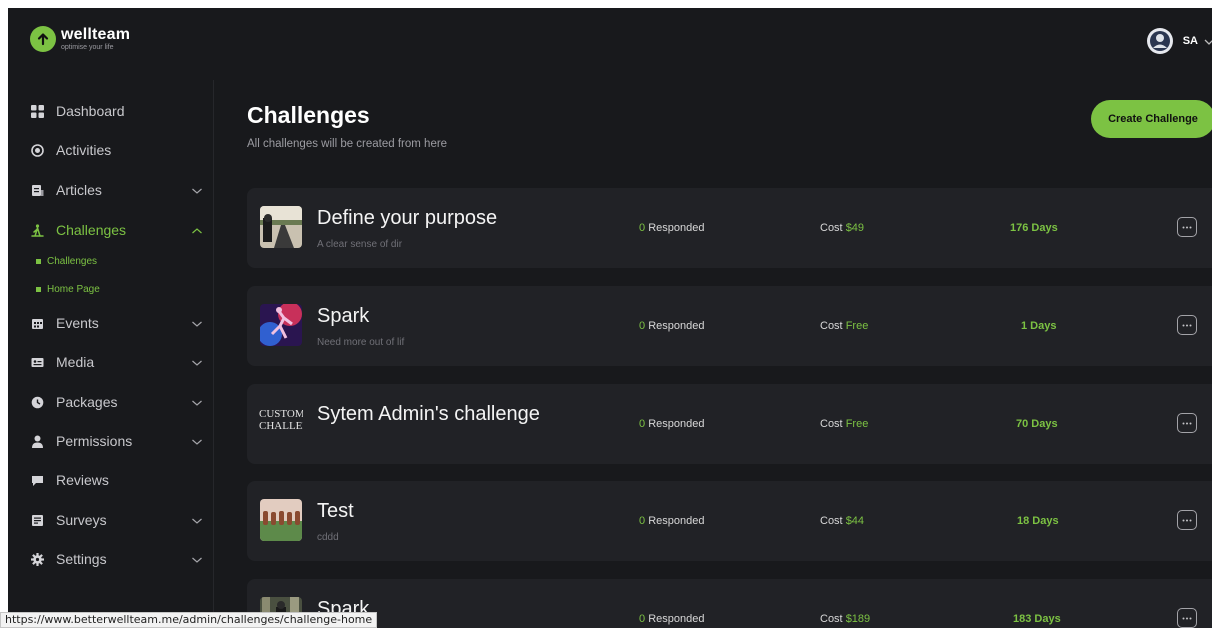 This screenshot has width=1212, height=628. What do you see at coordinates (844, 424) in the screenshot?
I see `challenge-cost: Cost Free` at bounding box center [844, 424].